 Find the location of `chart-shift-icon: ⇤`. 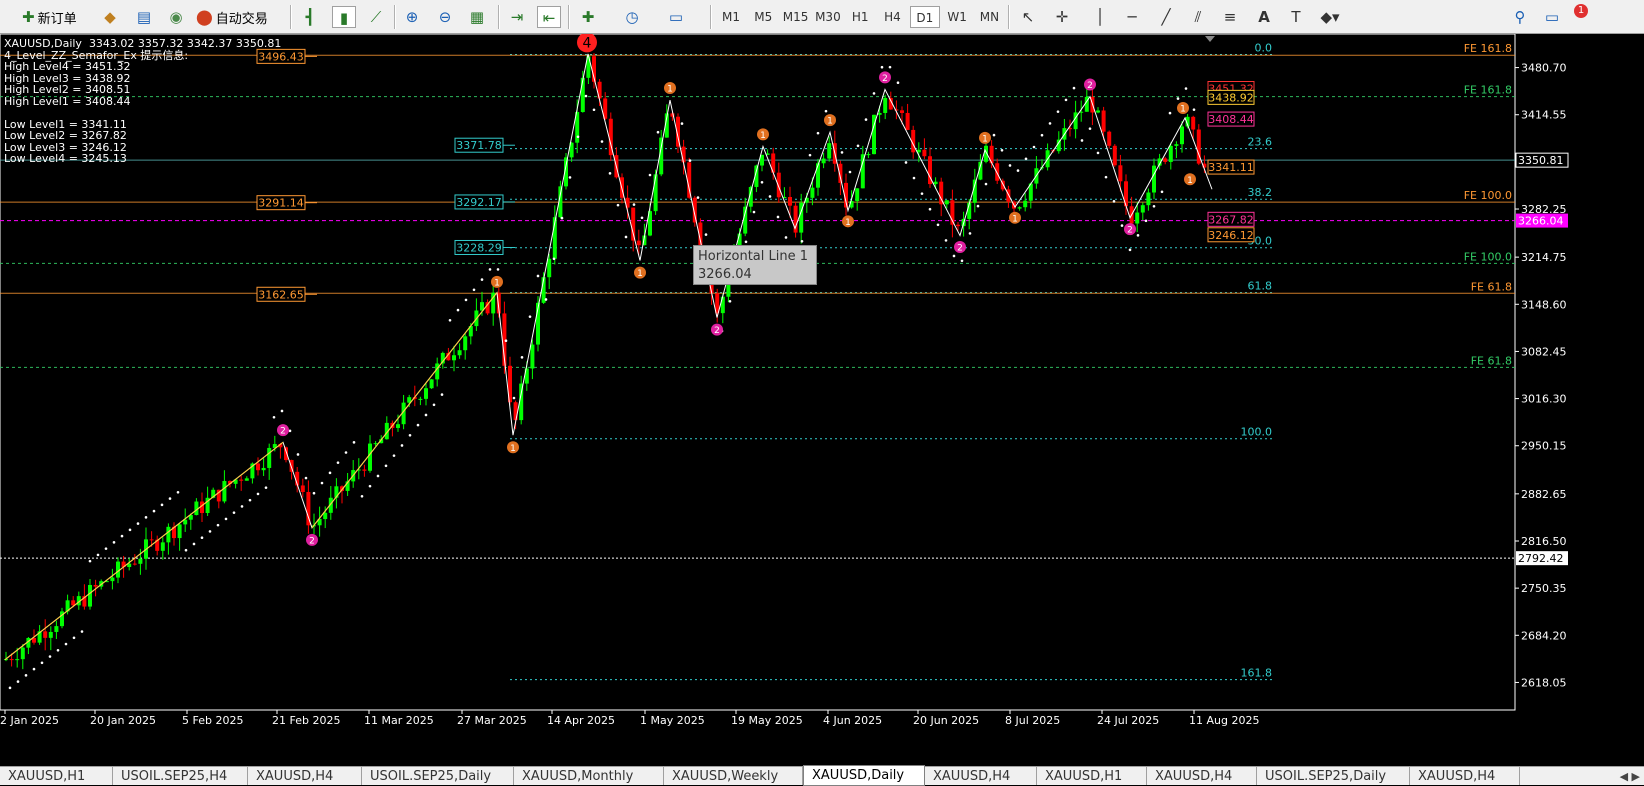

chart-shift-icon: ⇤ is located at coordinates (549, 17).